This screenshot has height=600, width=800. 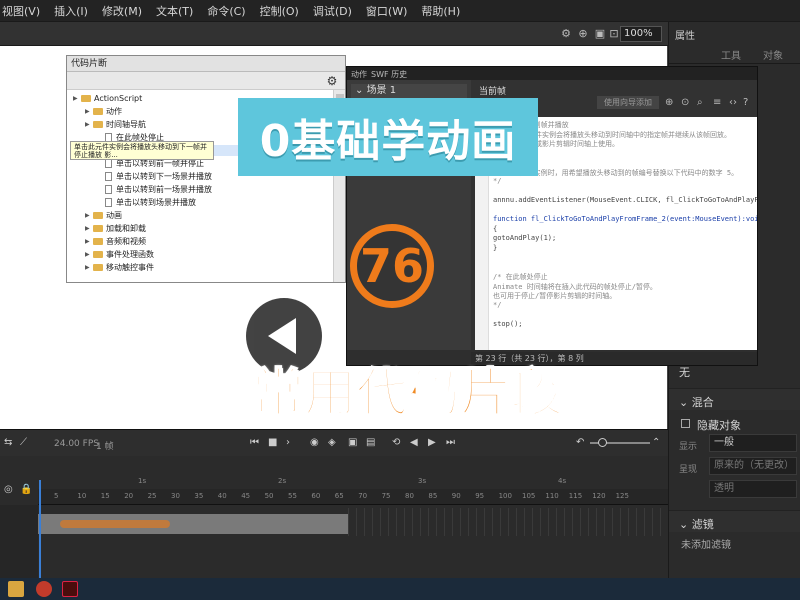 What do you see at coordinates (717, 102) in the screenshot?
I see `format-icon: ≡` at bounding box center [717, 102].